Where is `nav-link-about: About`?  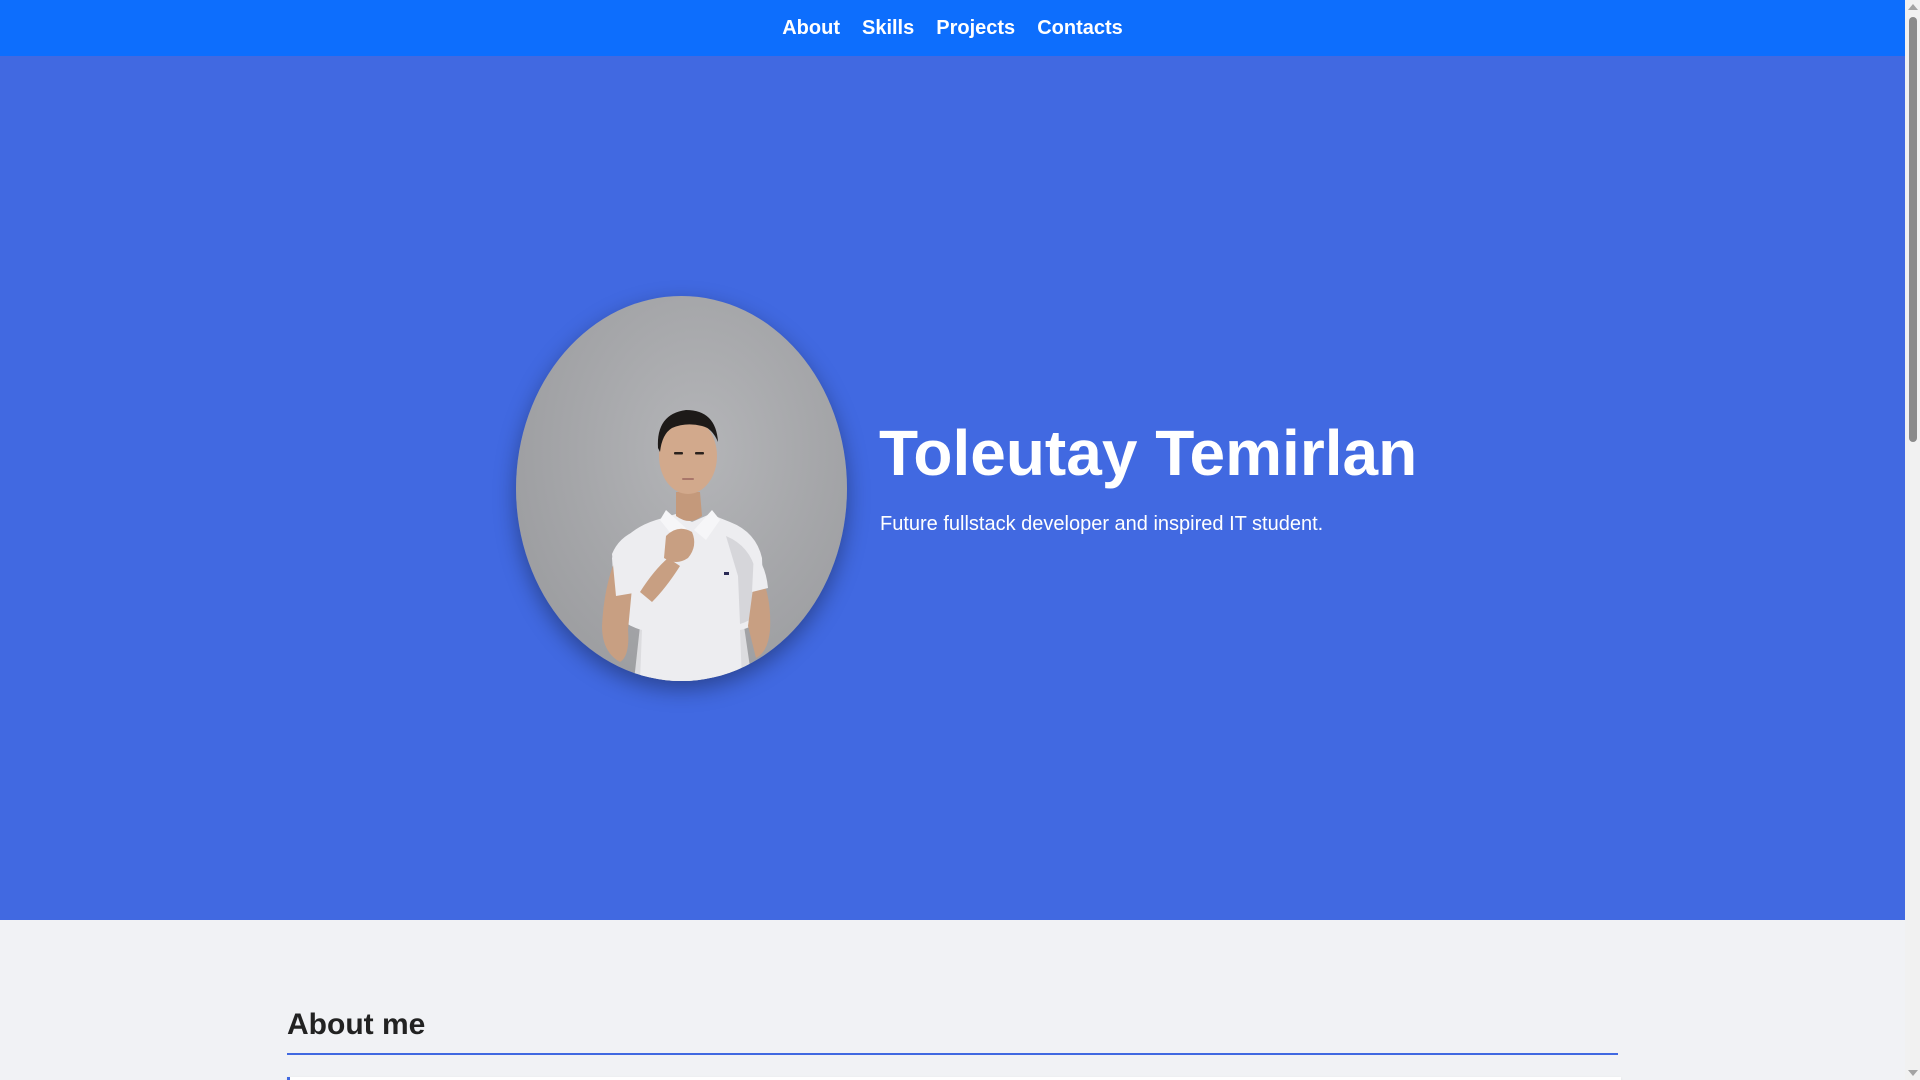 nav-link-about: About is located at coordinates (811, 28).